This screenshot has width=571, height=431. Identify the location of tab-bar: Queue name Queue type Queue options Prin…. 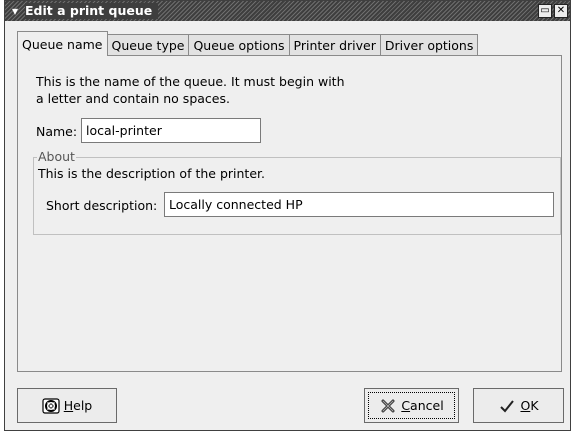
(248, 43).